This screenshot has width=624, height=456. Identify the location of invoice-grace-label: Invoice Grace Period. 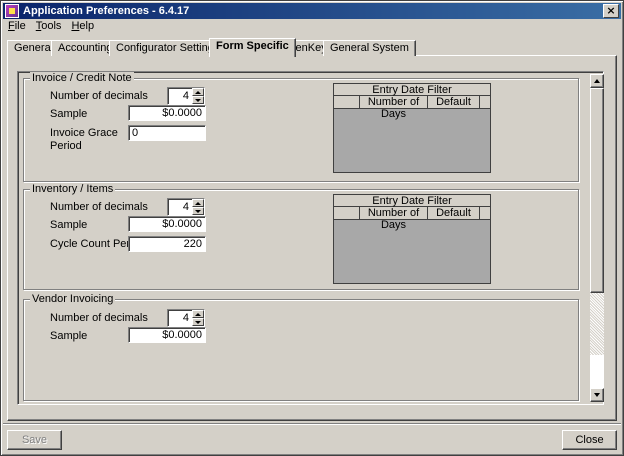
(84, 139).